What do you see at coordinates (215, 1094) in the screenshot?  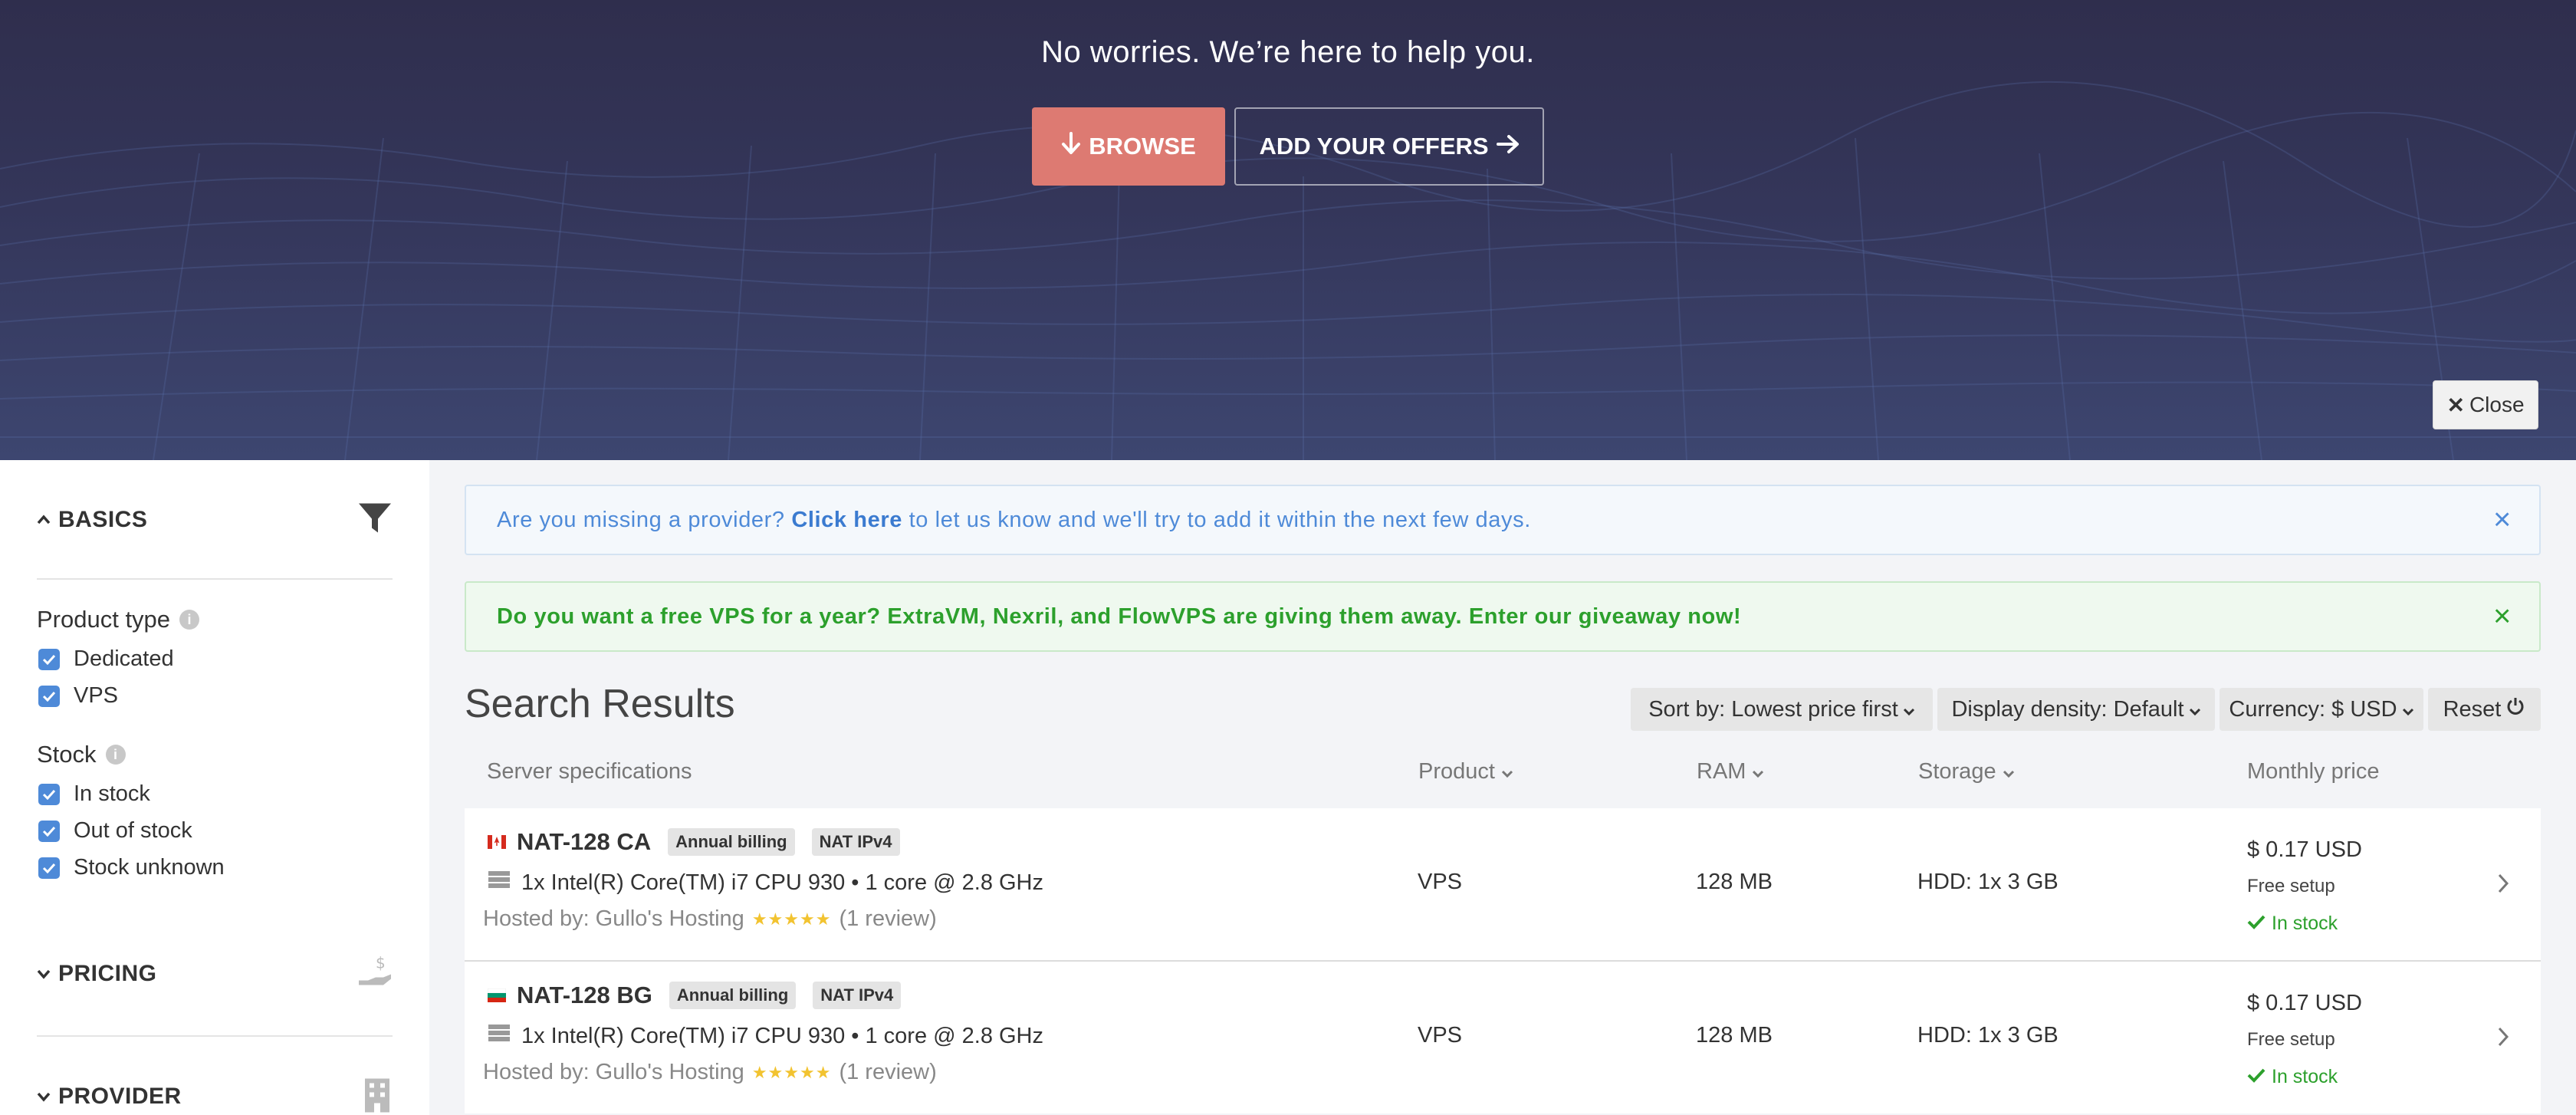 I see `provider-section-toggle: PROVIDER` at bounding box center [215, 1094].